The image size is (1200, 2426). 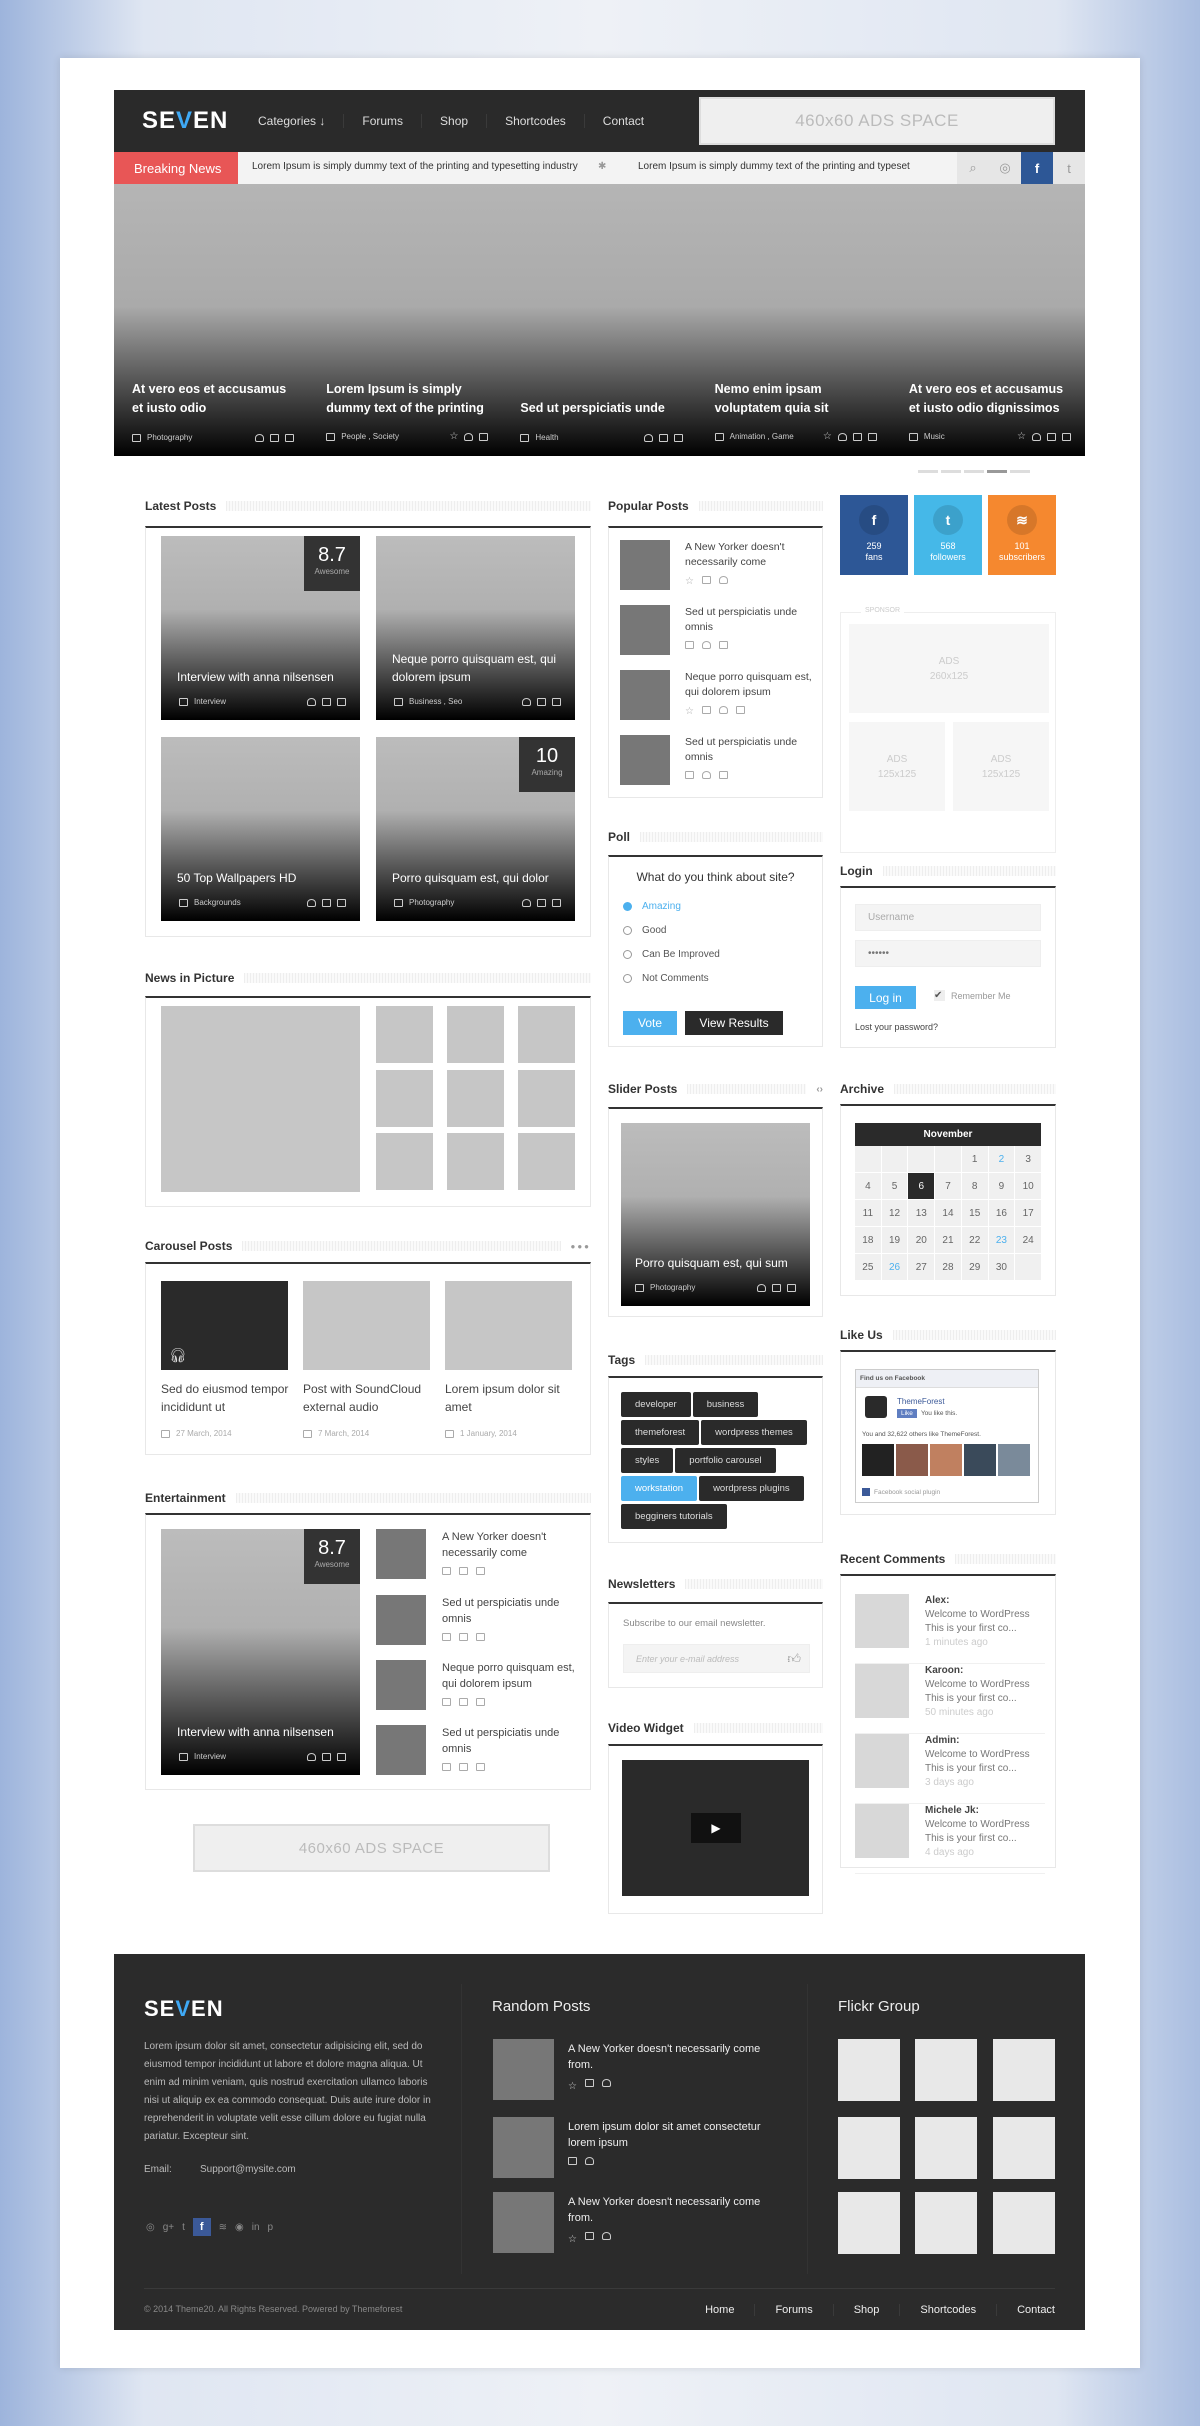 What do you see at coordinates (952, 1810) in the screenshot?
I see `comment-author: Michele Jk:` at bounding box center [952, 1810].